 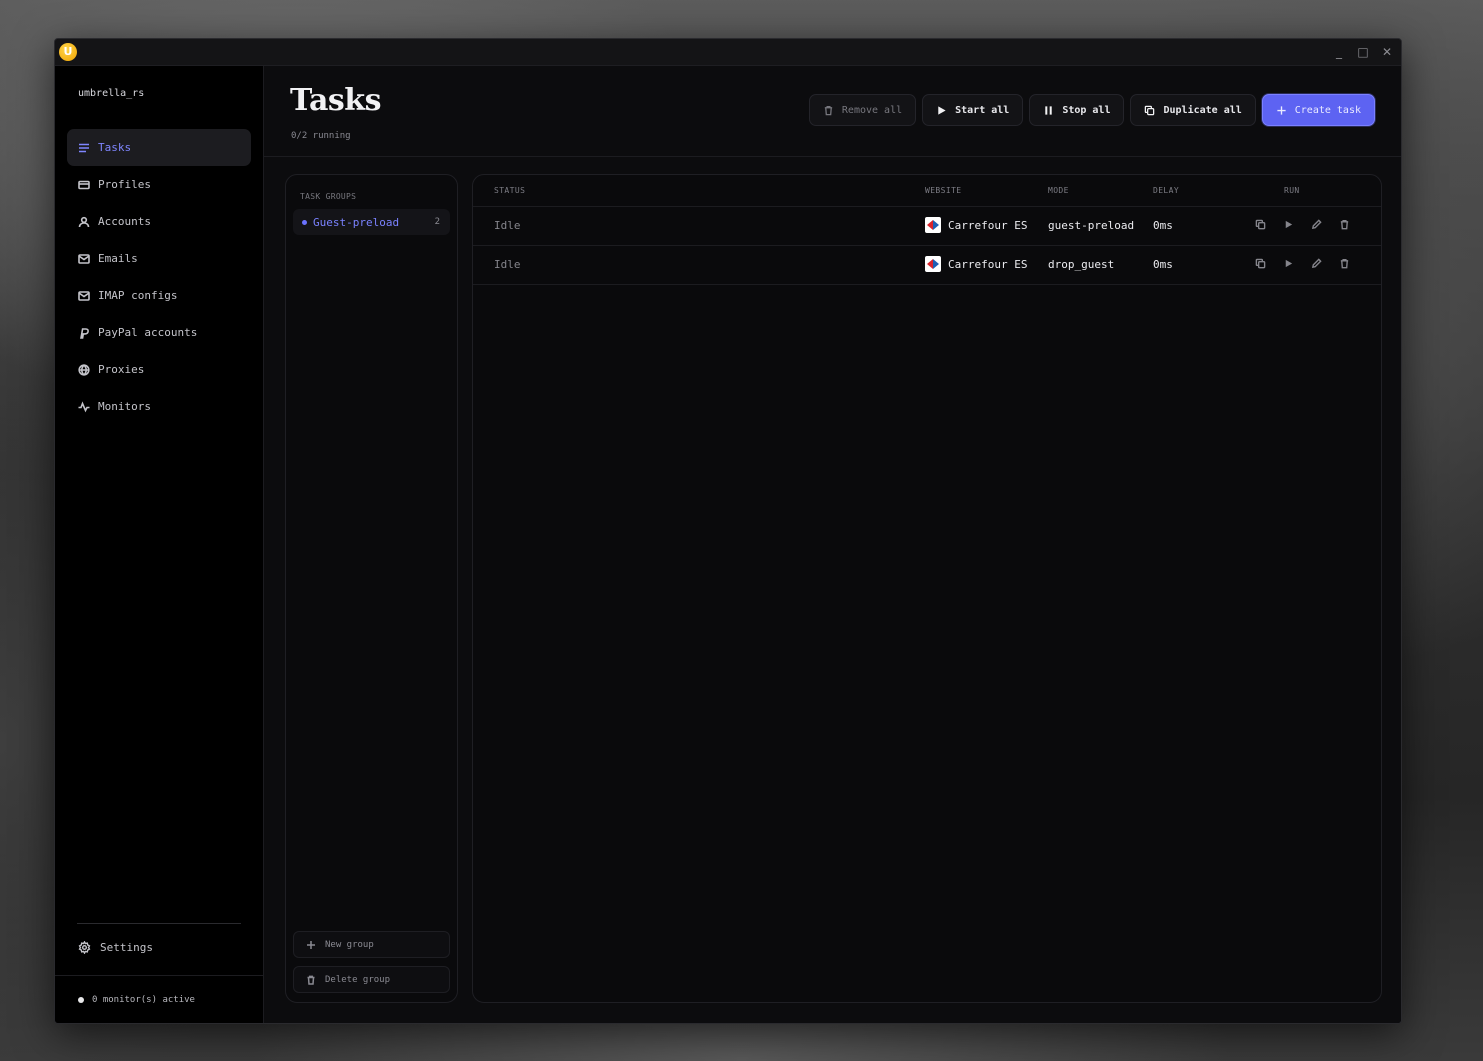 What do you see at coordinates (126, 947) in the screenshot?
I see `settings-label: Settings` at bounding box center [126, 947].